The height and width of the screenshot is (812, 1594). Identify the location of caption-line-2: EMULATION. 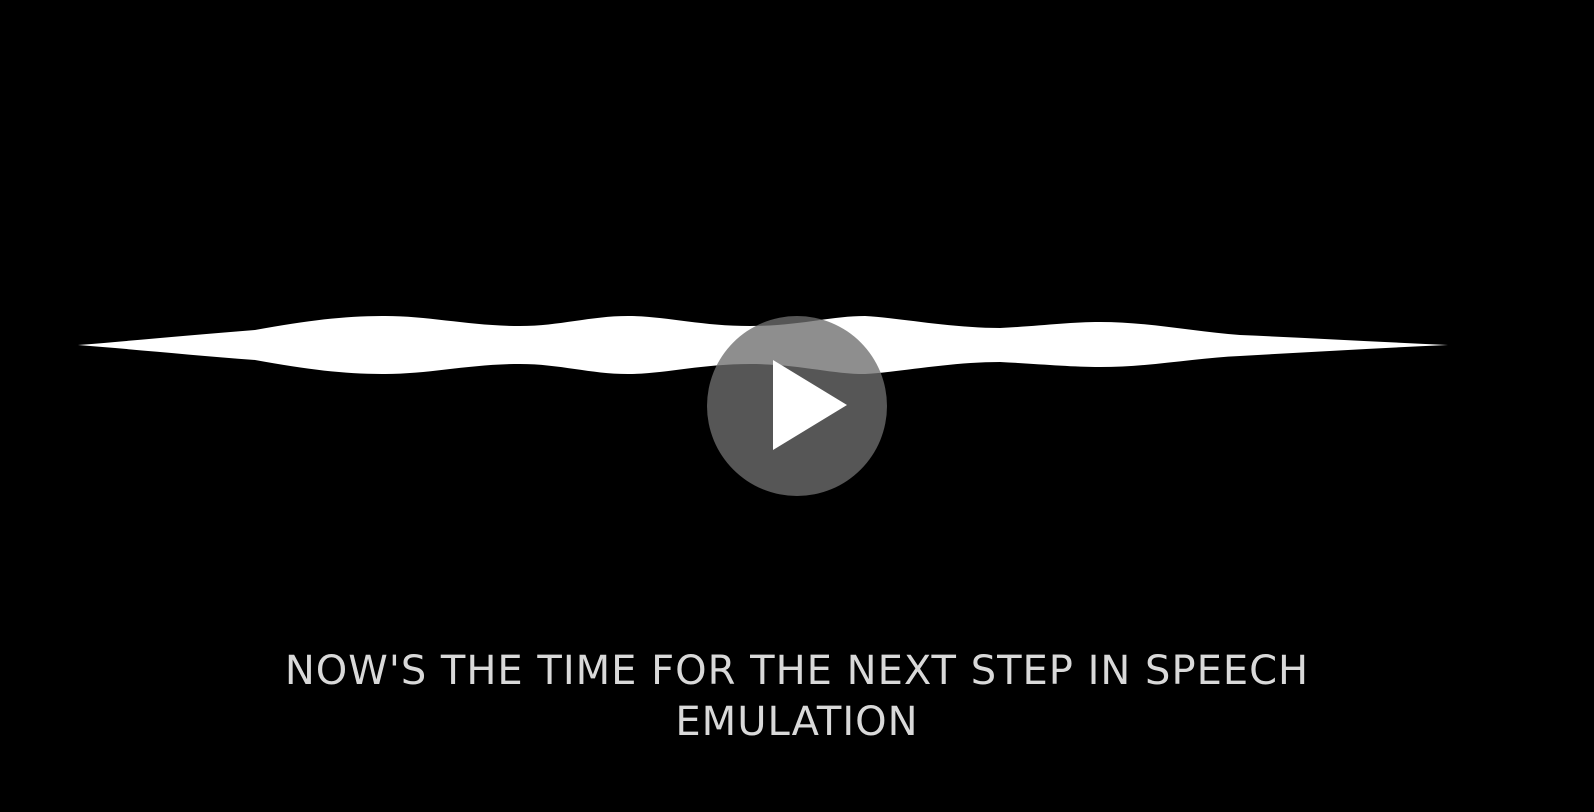
(797, 722).